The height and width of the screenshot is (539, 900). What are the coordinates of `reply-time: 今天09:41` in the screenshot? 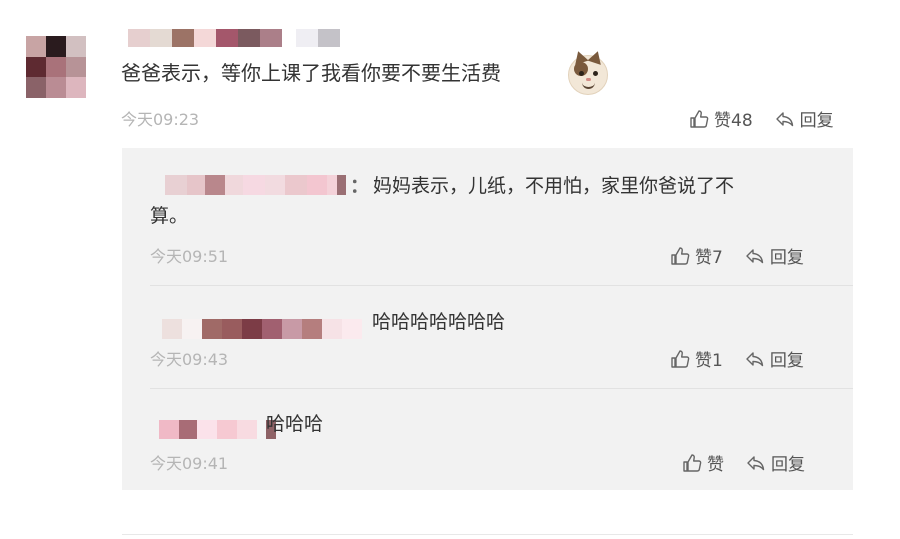 It's located at (189, 463).